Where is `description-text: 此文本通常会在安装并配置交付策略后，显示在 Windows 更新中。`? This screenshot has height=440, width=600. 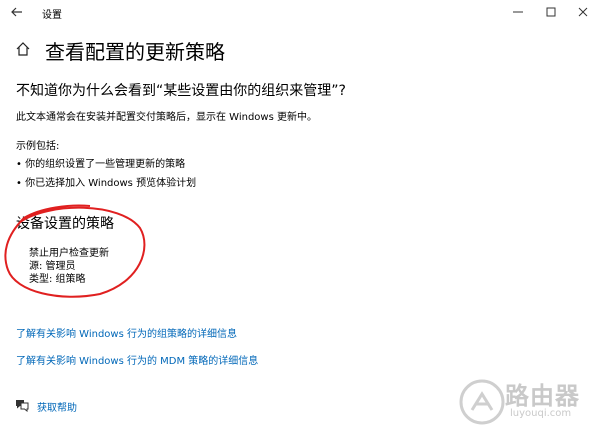 description-text: 此文本通常会在安装并配置交付策略后，显示在 Windows 更新中。 is located at coordinates (166, 117).